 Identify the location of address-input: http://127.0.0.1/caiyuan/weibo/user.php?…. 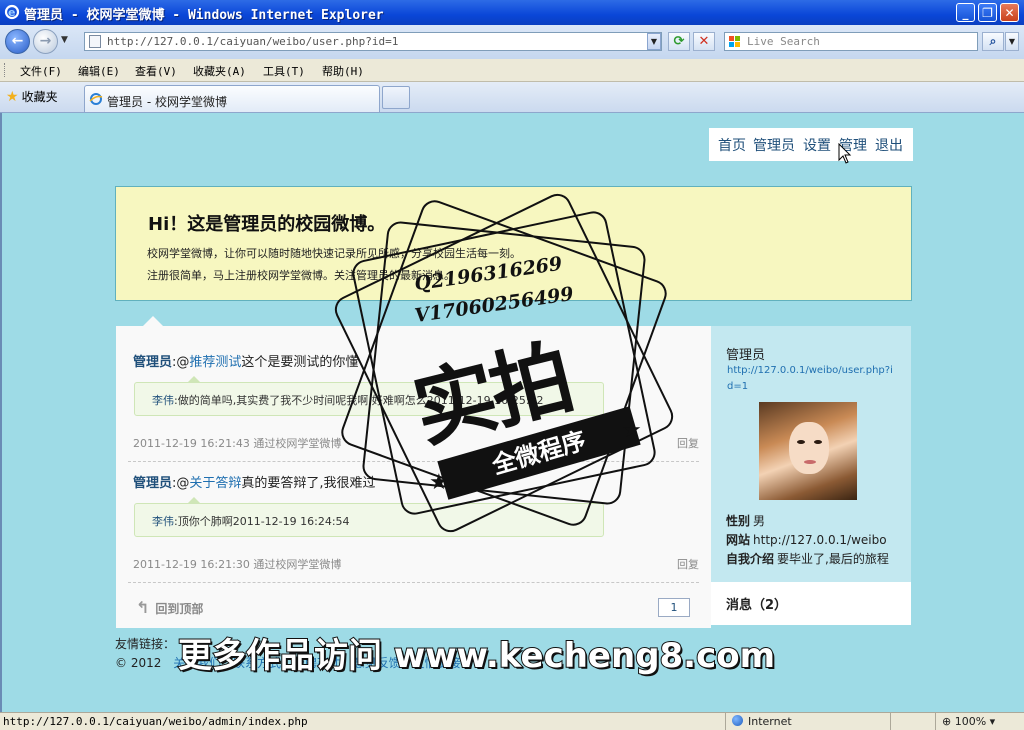
(252, 41).